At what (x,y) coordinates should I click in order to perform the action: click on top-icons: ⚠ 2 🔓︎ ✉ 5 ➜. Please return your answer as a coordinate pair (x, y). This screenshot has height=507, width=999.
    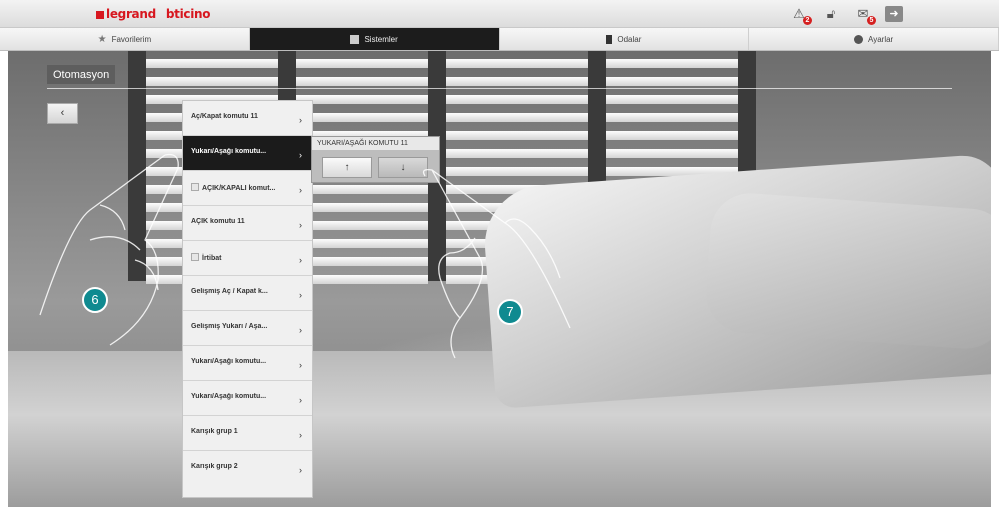
    Looking at the image, I should click on (846, 14).